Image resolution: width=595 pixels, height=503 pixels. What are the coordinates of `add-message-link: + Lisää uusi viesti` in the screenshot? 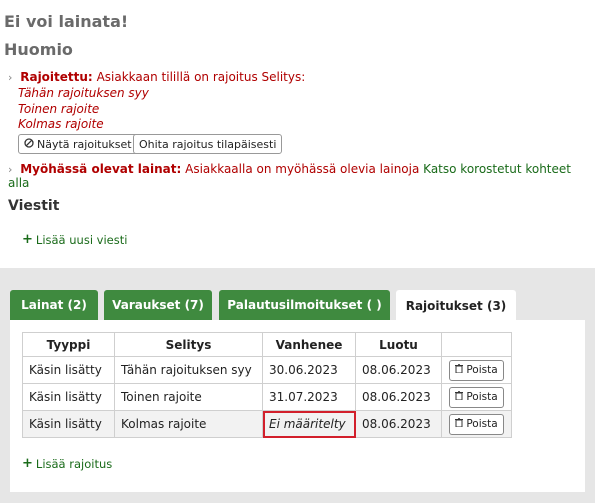 It's located at (74, 239).